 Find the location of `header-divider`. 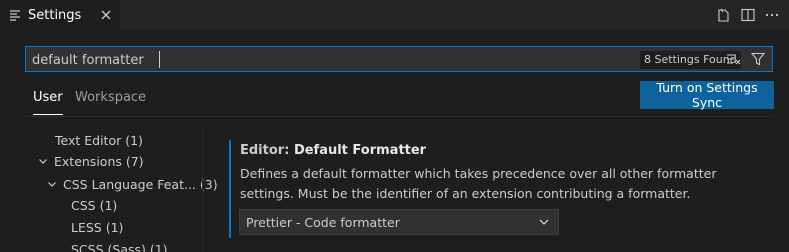

header-divider is located at coordinates (399, 116).